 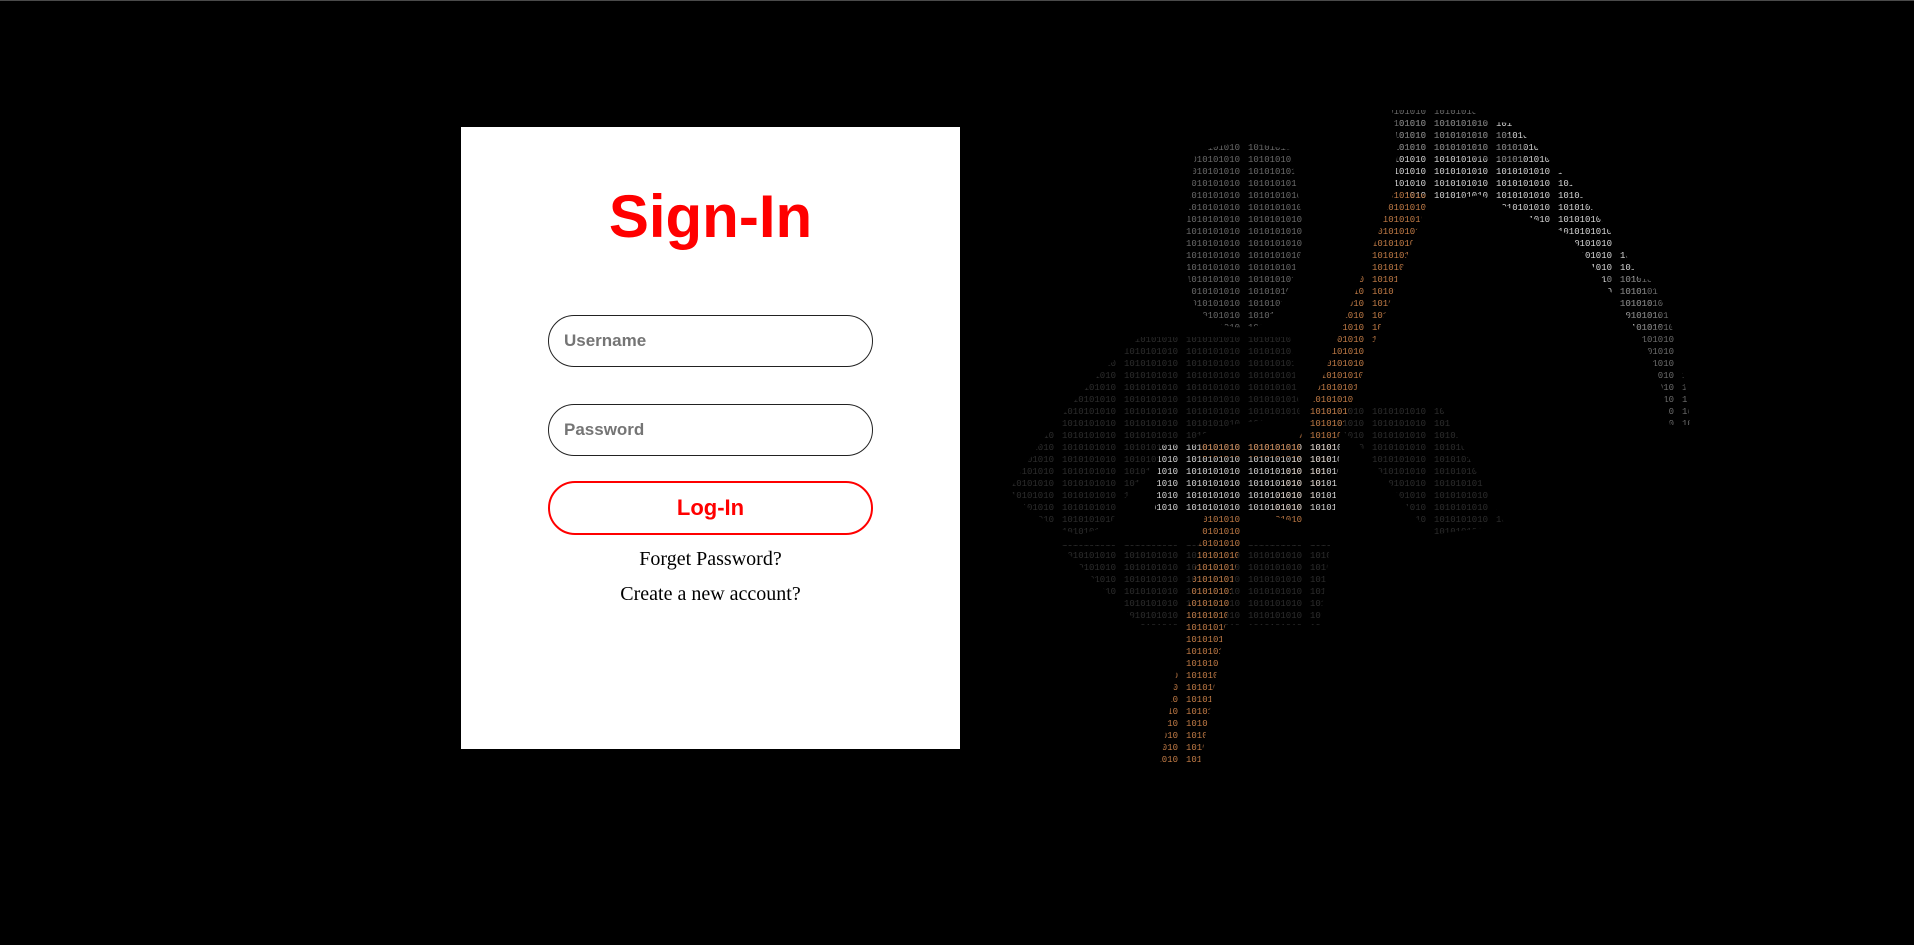 What do you see at coordinates (710, 430) in the screenshot?
I see `password-input` at bounding box center [710, 430].